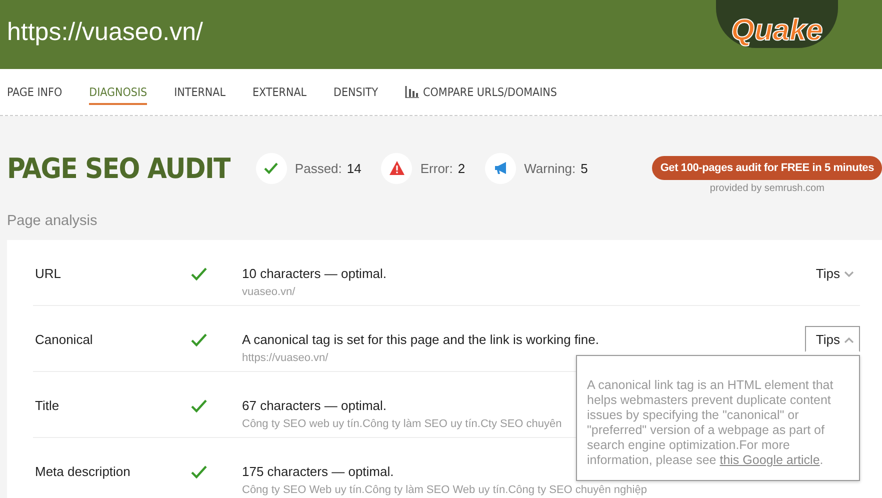 The width and height of the screenshot is (882, 498). What do you see at coordinates (314, 273) in the screenshot?
I see `result-text: 10 characters — optimal.` at bounding box center [314, 273].